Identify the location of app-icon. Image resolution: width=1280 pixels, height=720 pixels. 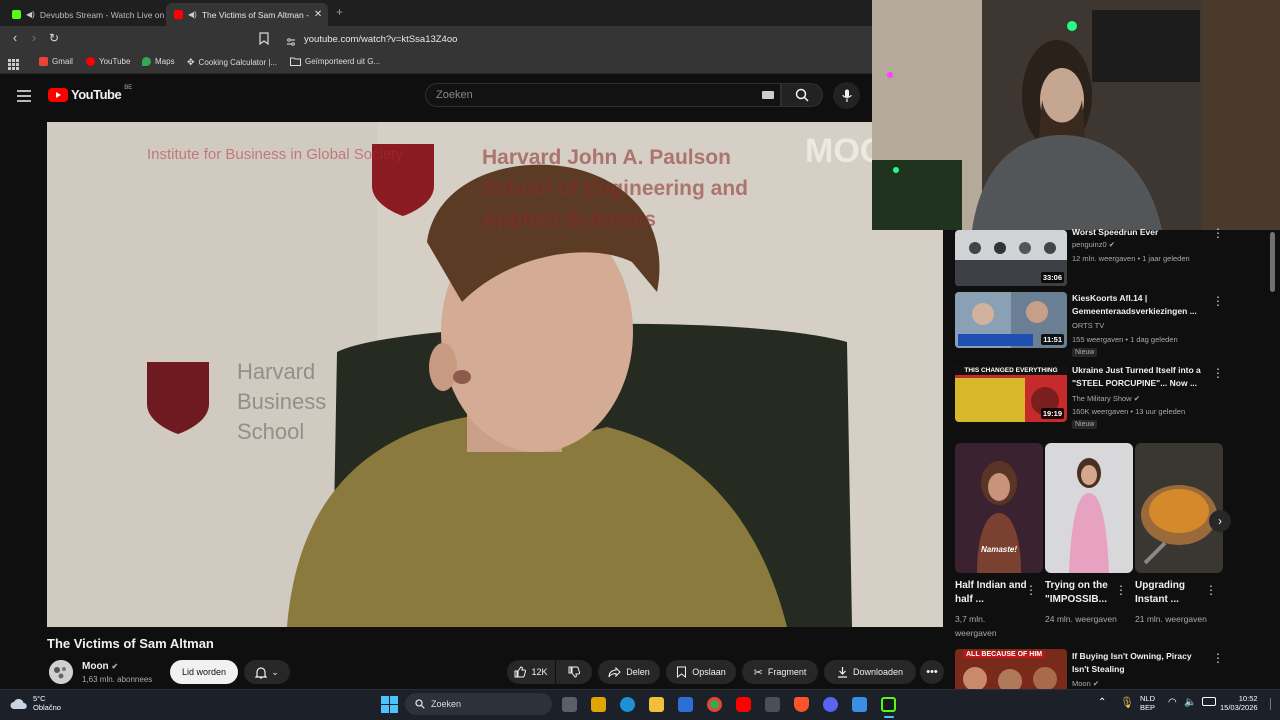
(859, 704).